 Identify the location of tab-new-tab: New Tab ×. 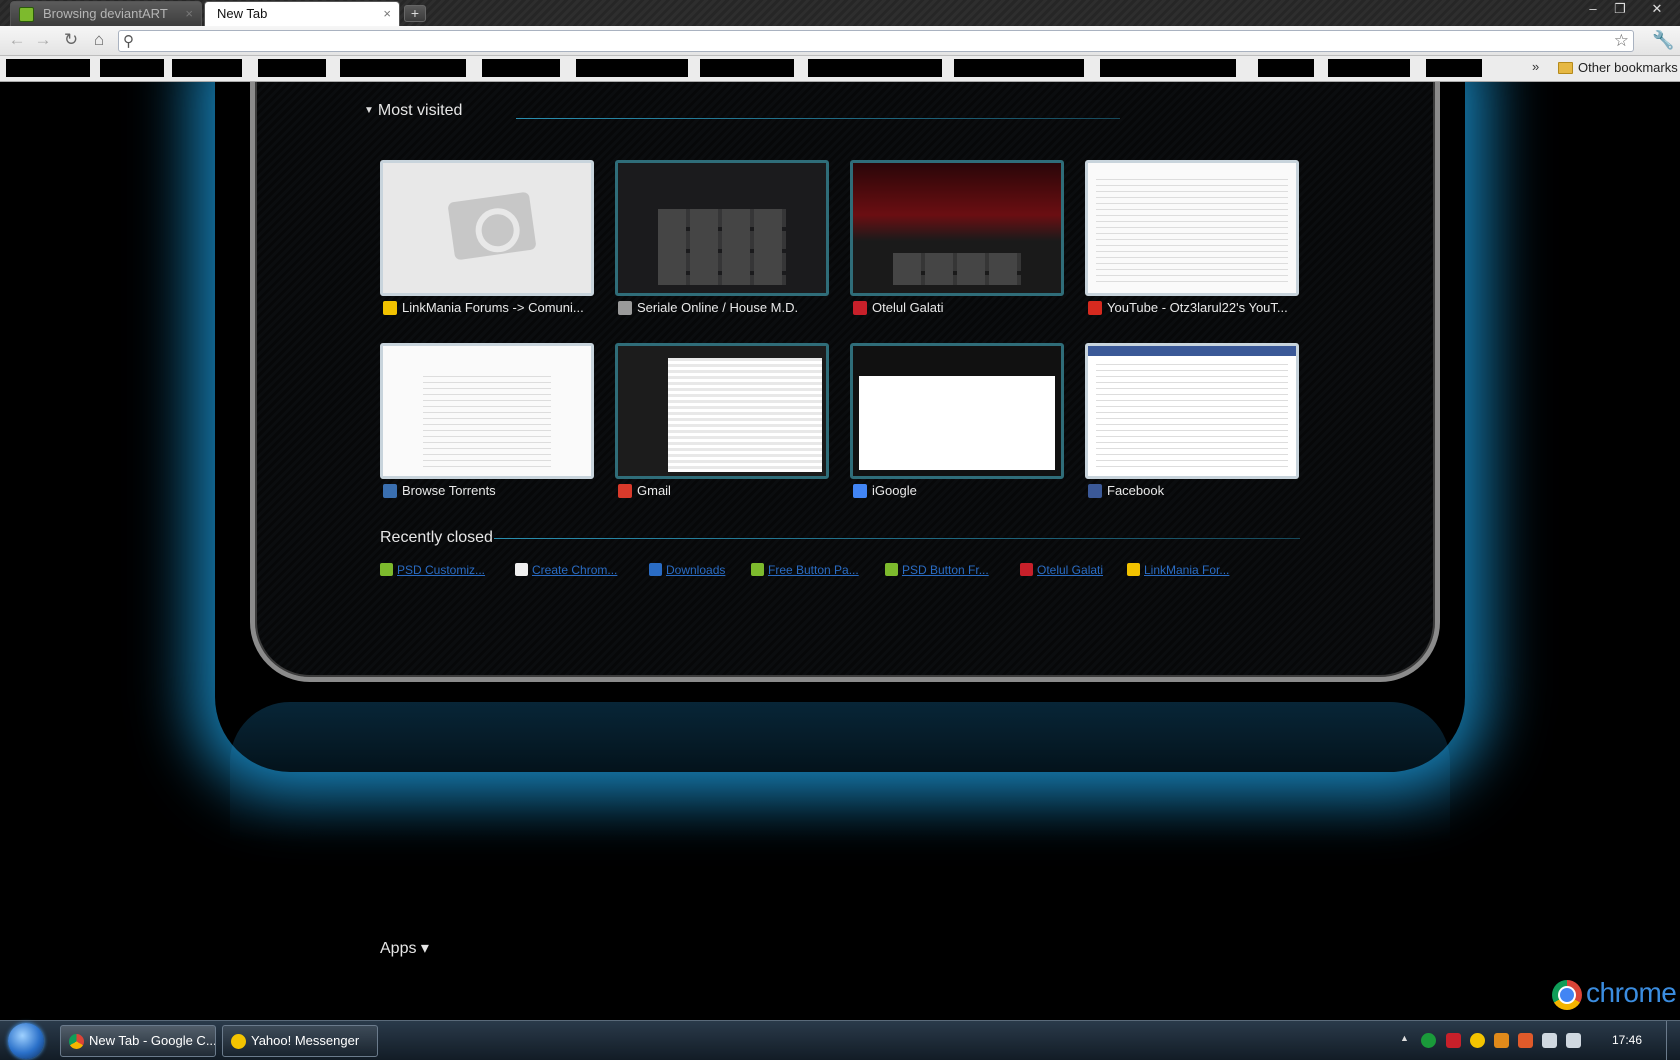
(302, 13).